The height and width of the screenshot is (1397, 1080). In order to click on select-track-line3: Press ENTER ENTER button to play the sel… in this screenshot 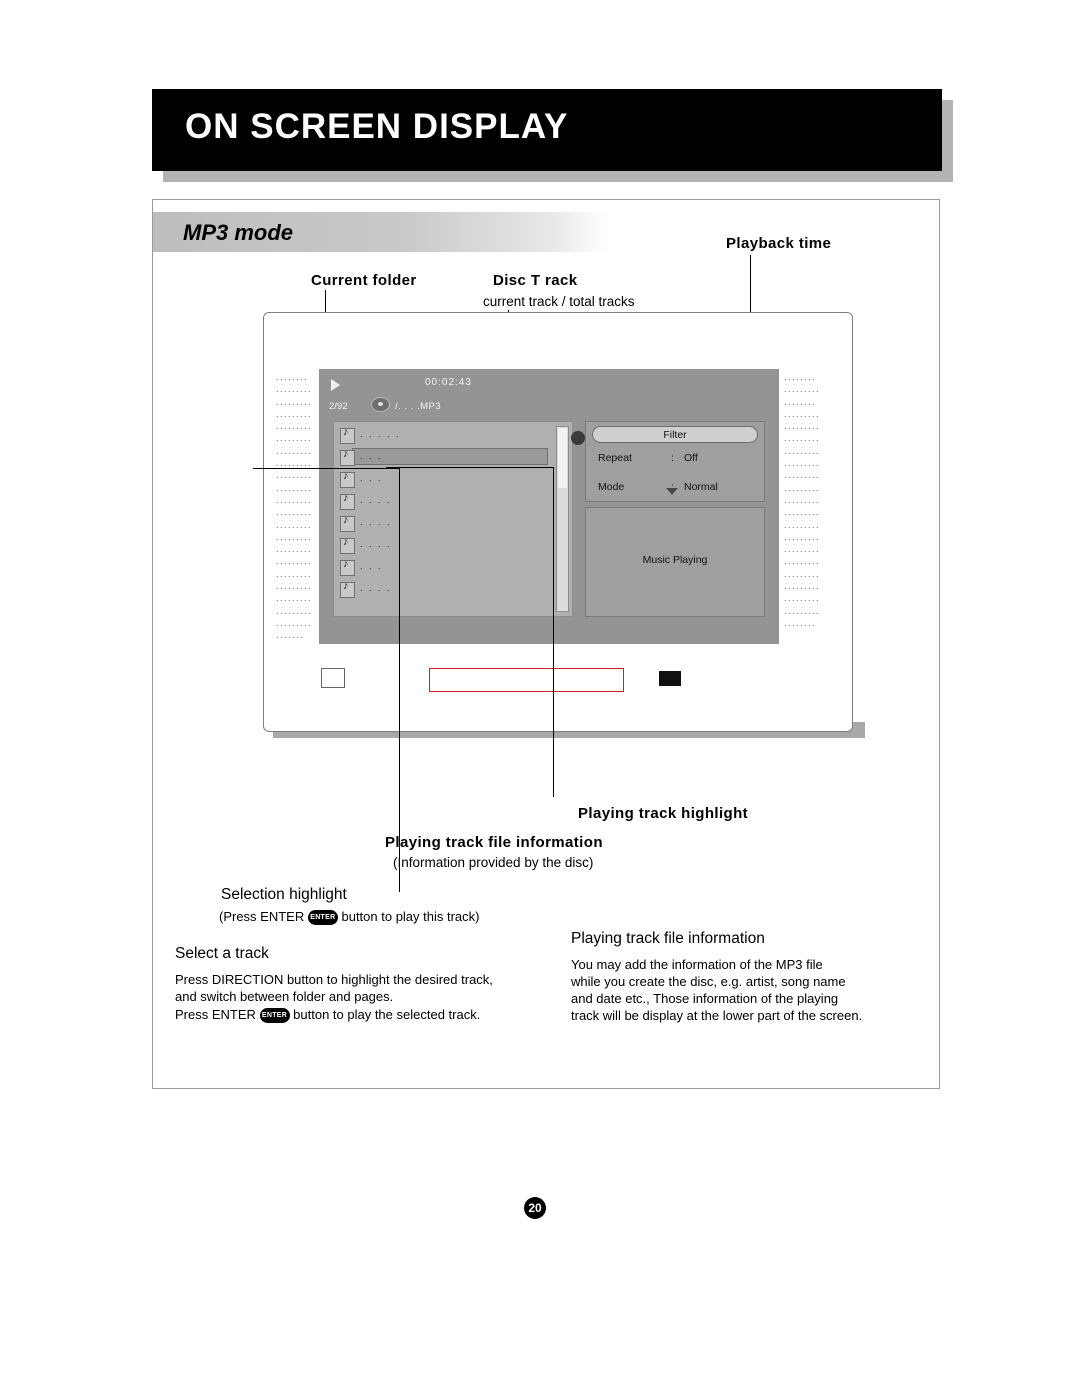, I will do `click(328, 1015)`.